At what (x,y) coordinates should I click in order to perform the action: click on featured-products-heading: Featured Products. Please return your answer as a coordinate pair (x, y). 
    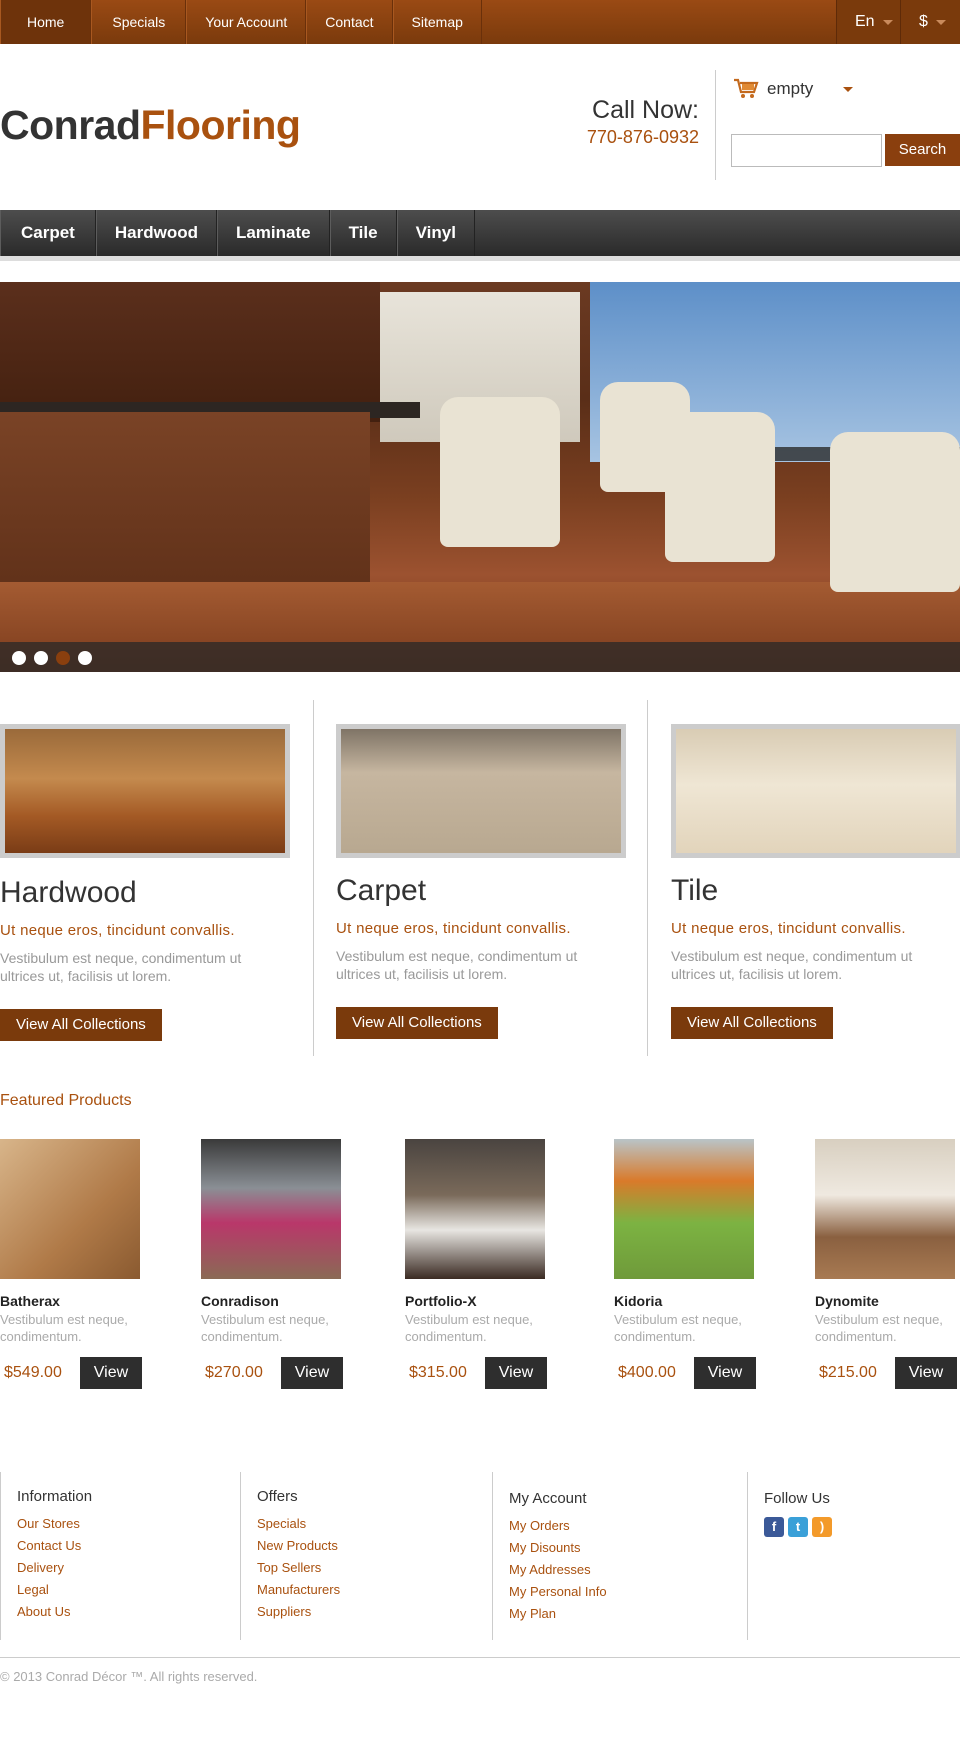
    Looking at the image, I should click on (66, 1100).